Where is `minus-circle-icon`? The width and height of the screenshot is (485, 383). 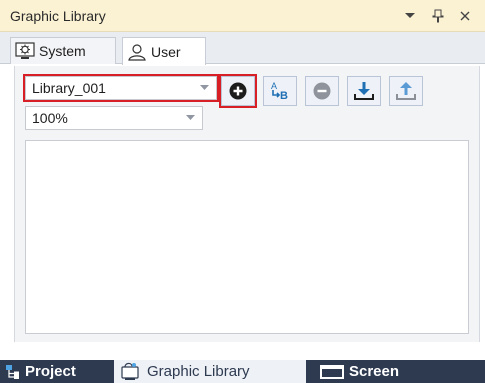
minus-circle-icon is located at coordinates (322, 91).